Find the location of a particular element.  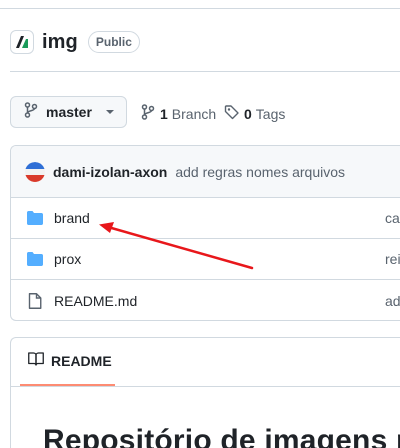

file-row-prox: prox rei is located at coordinates (205, 259).